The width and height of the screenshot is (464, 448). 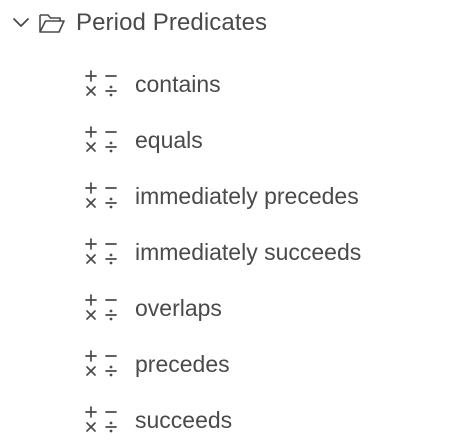 I want to click on tree-item-contains: contains, so click(x=272, y=84).